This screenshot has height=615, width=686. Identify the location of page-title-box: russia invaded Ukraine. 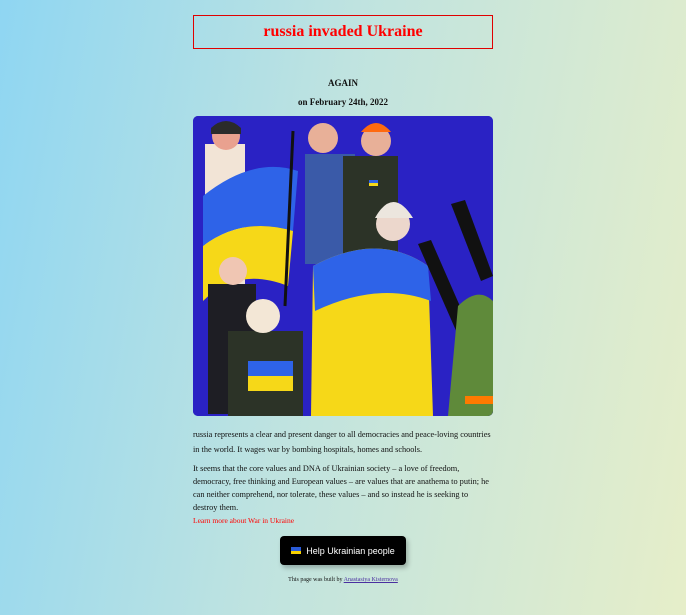
(343, 32).